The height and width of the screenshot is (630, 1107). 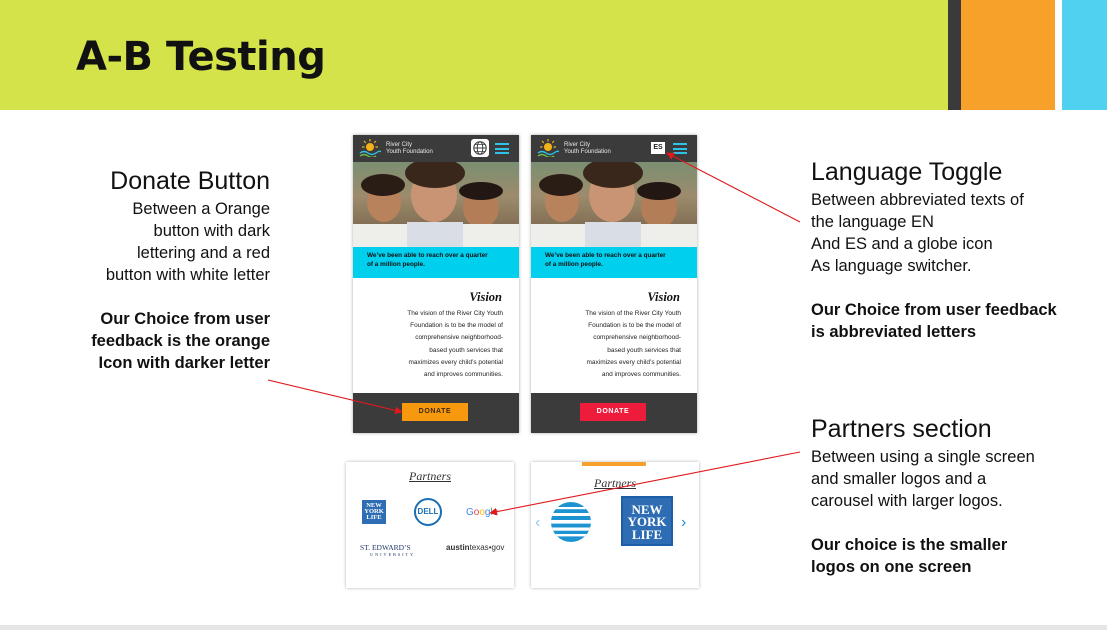 I want to click on accent-bar-blue, so click(x=1084, y=55).